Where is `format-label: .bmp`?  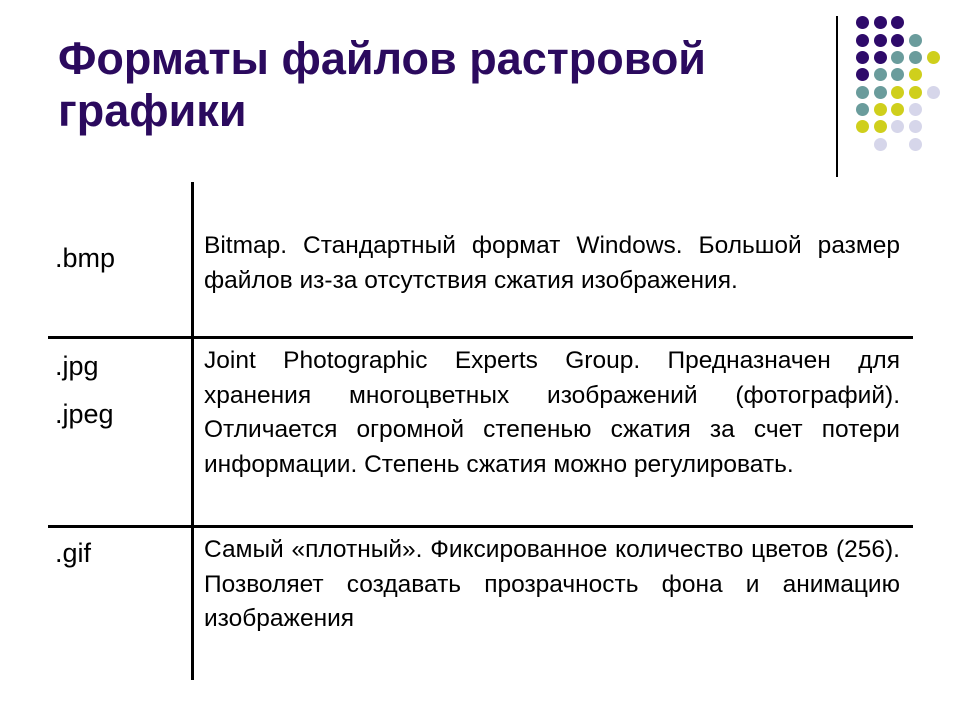
format-label: .bmp is located at coordinates (85, 258).